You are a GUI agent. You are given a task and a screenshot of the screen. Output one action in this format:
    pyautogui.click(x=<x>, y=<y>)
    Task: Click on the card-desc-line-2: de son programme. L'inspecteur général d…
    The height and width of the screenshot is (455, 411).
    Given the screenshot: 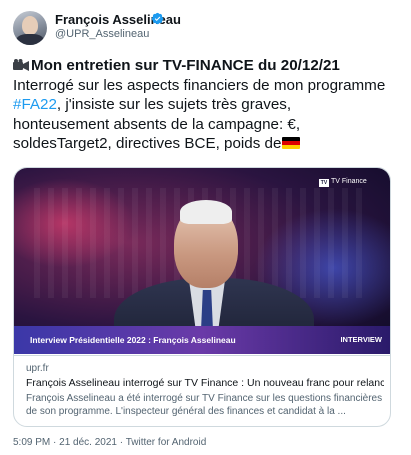 What is the action you would take?
    pyautogui.click(x=186, y=411)
    